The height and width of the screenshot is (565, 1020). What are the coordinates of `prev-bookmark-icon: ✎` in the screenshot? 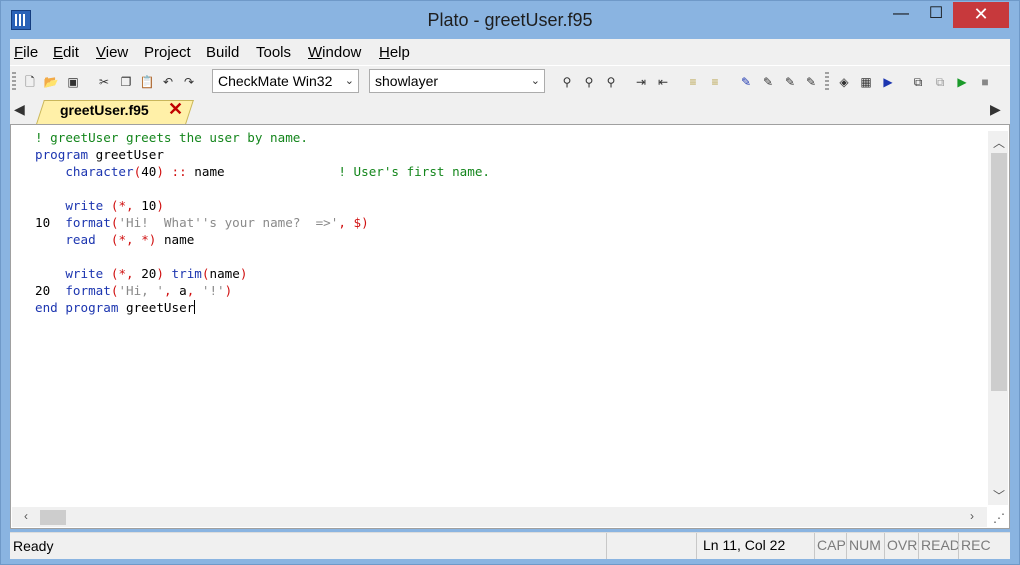 It's located at (790, 82).